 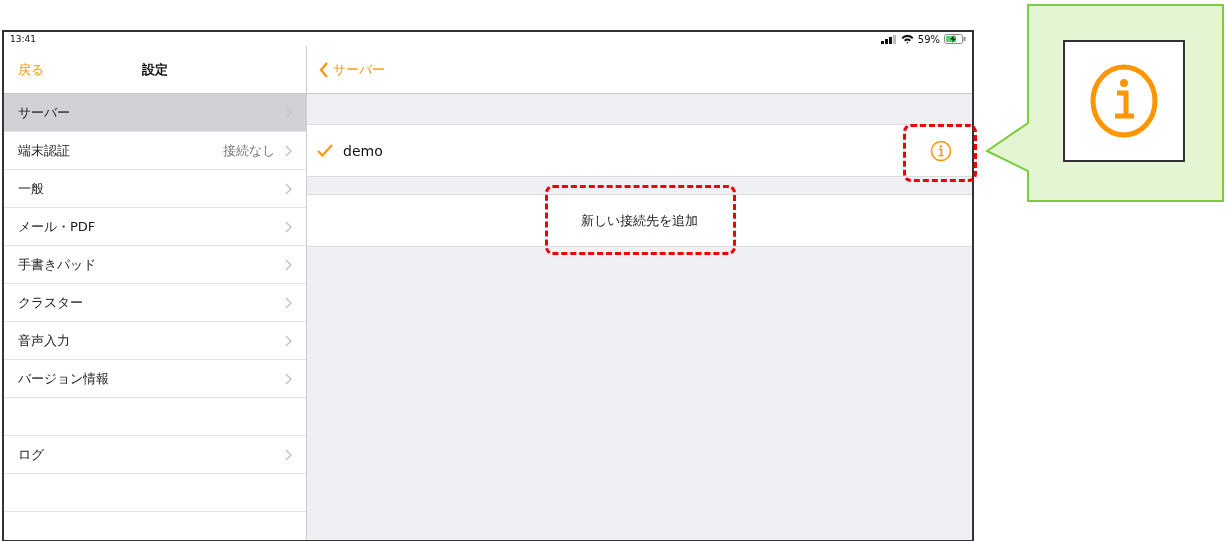 I want to click on status-time: 13:41, so click(x=23, y=39).